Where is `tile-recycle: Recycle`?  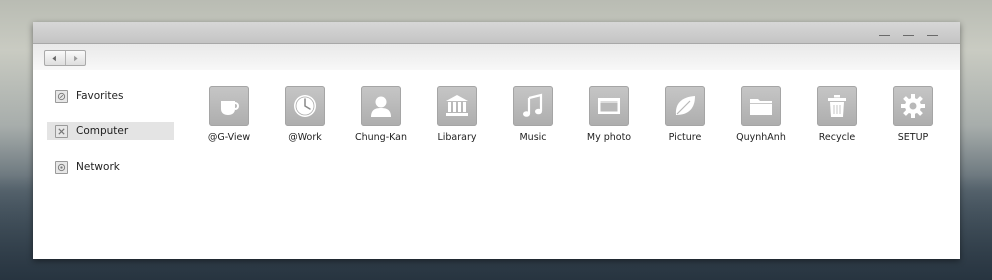 tile-recycle: Recycle is located at coordinates (837, 114).